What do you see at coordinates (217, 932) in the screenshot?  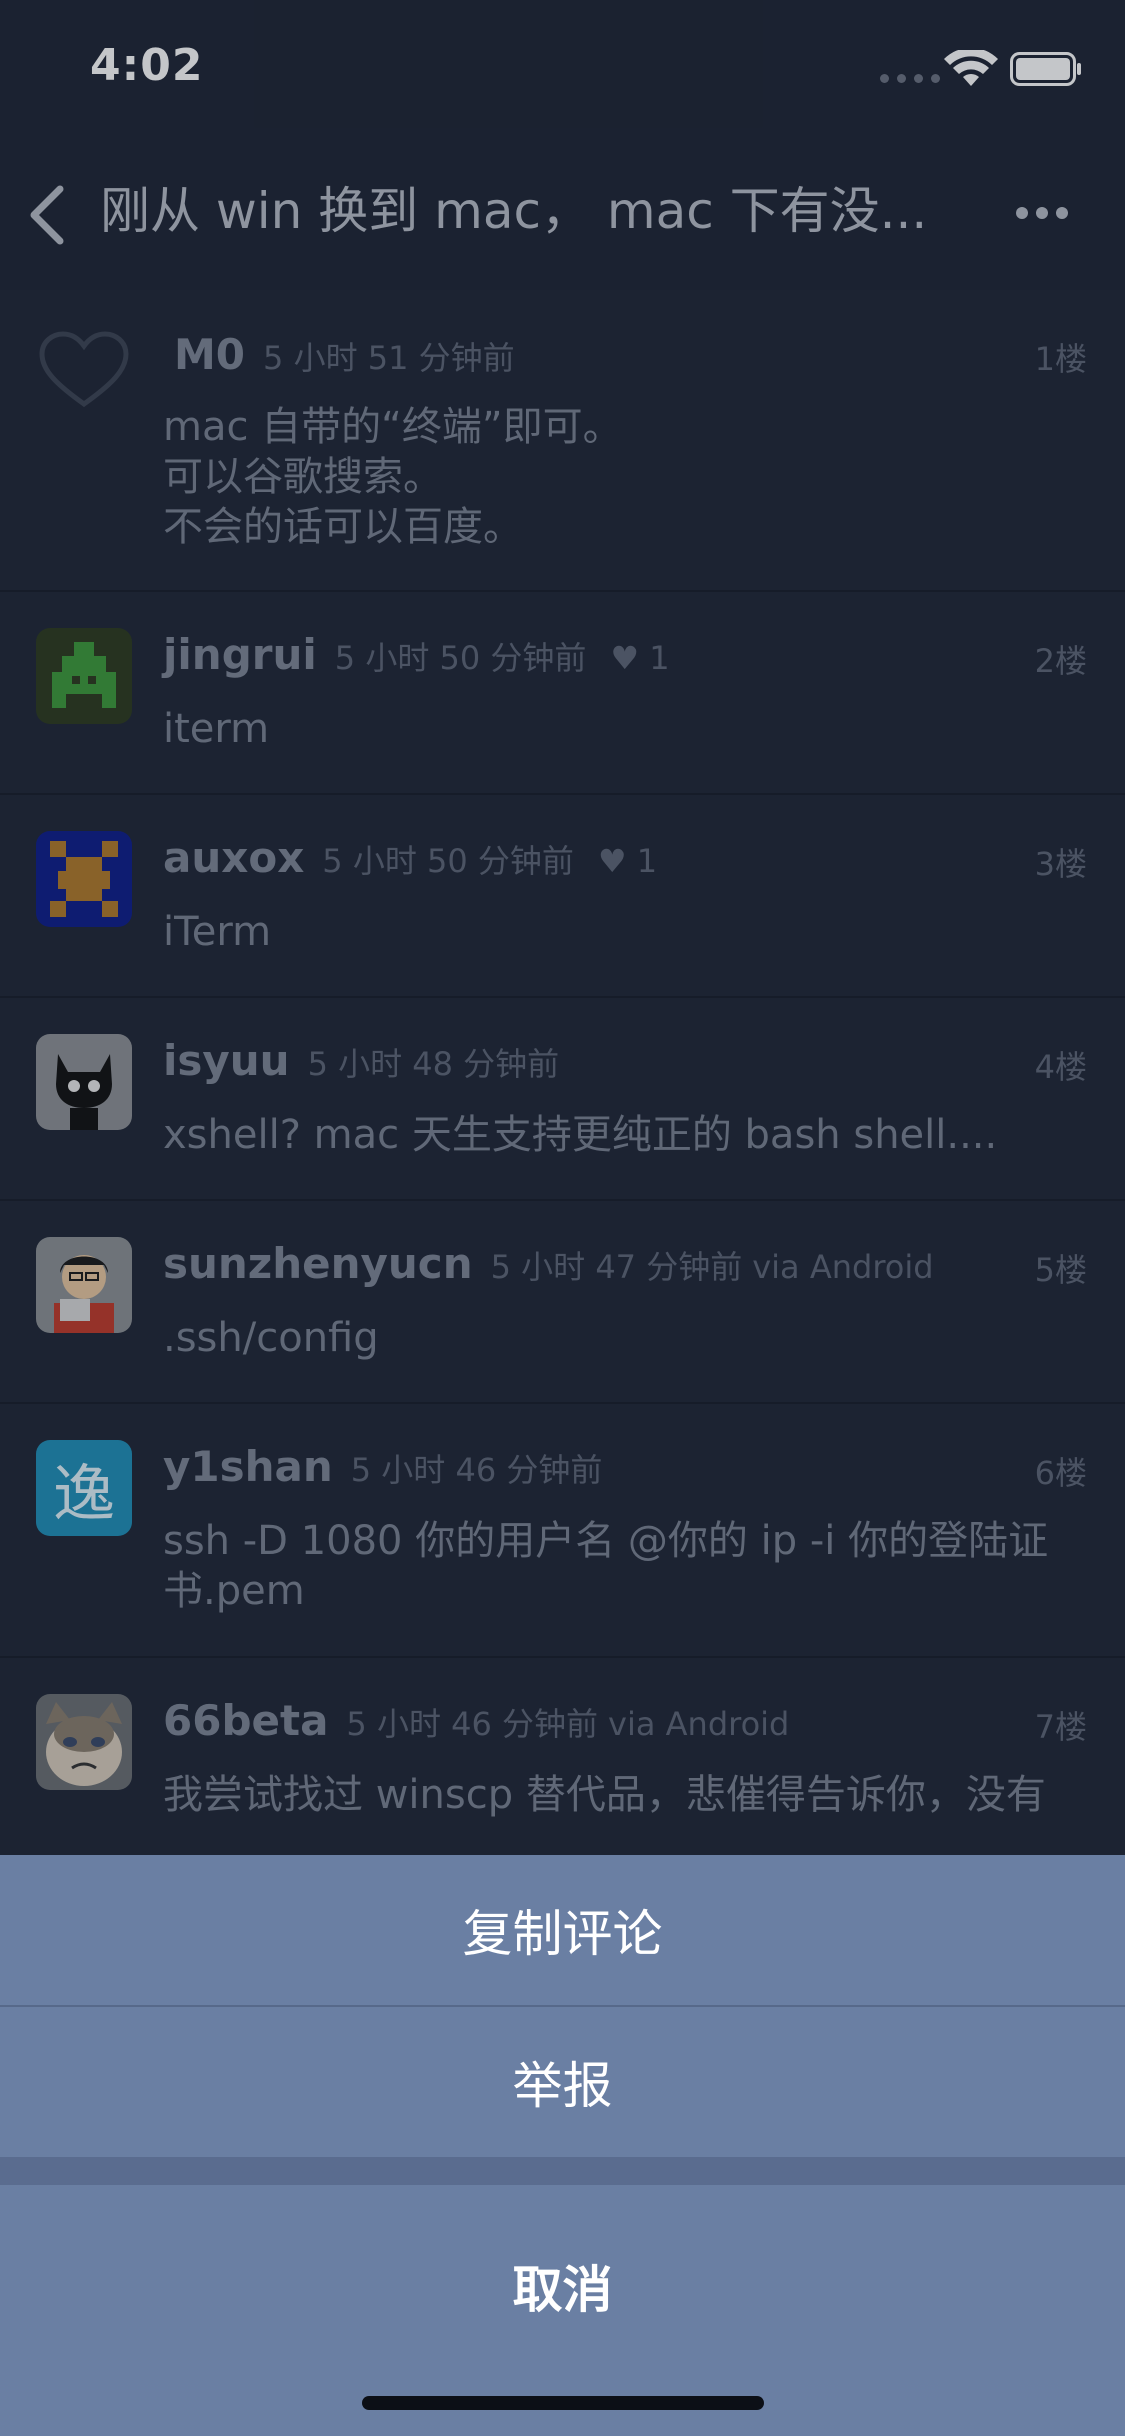 I see `comment-content: iTerm` at bounding box center [217, 932].